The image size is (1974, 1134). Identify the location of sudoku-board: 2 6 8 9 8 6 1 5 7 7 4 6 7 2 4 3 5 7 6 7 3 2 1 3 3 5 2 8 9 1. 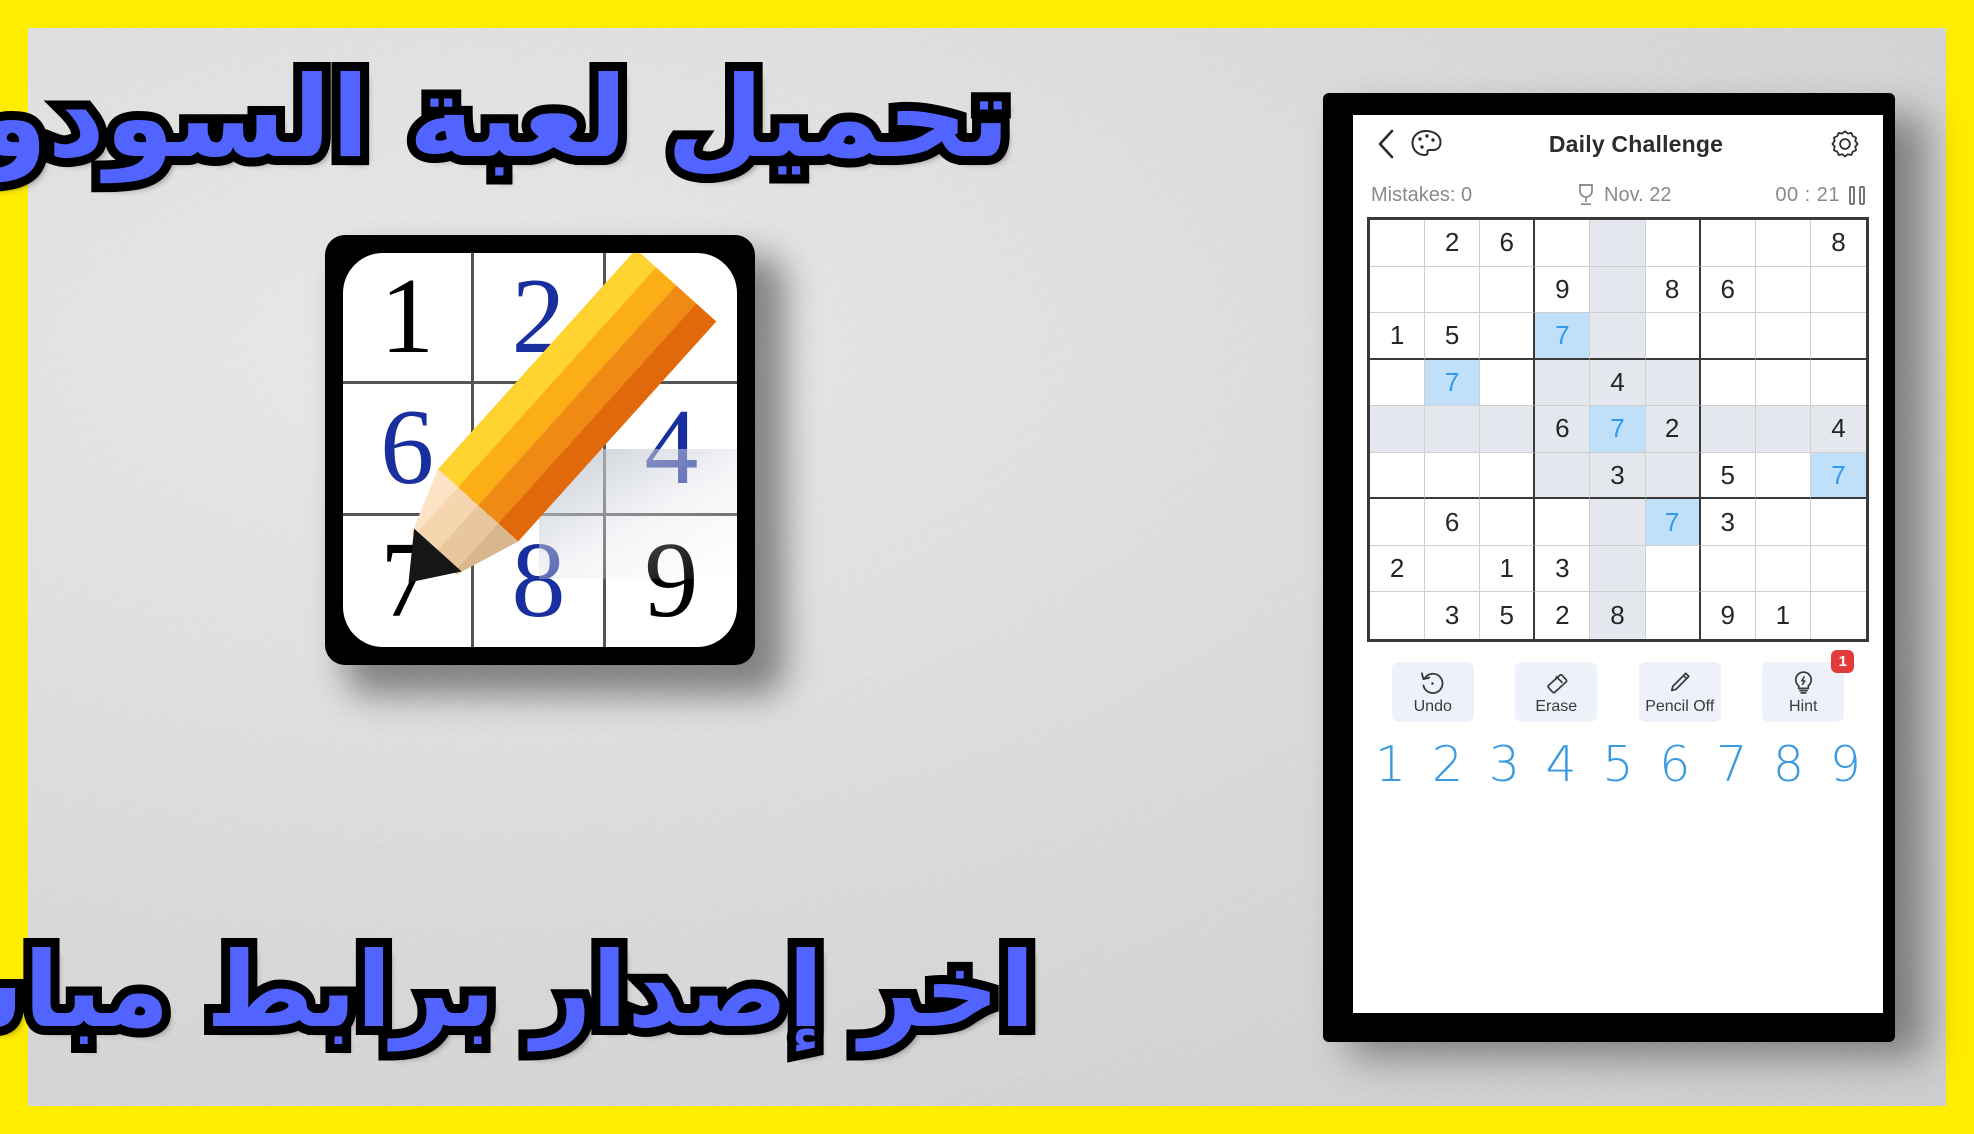
(1618, 429).